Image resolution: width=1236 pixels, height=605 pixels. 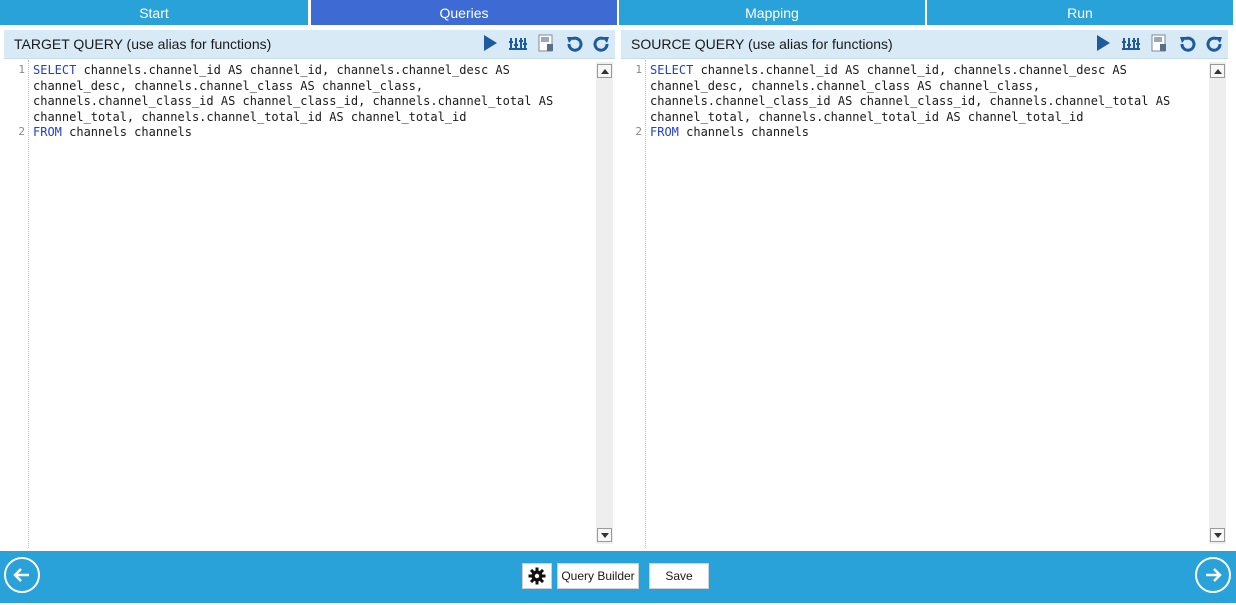 What do you see at coordinates (143, 44) in the screenshot?
I see `target-query-title: TARGET QUERY (use alias for functions)` at bounding box center [143, 44].